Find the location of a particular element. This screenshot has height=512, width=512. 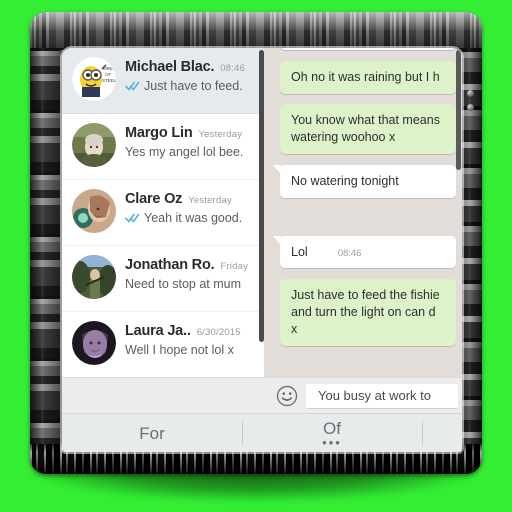

conversation-name: Jonathan Ro. is located at coordinates (170, 265).